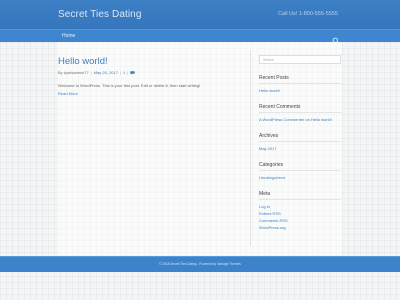  What do you see at coordinates (83, 61) in the screenshot?
I see `post-title-link: Hello world!` at bounding box center [83, 61].